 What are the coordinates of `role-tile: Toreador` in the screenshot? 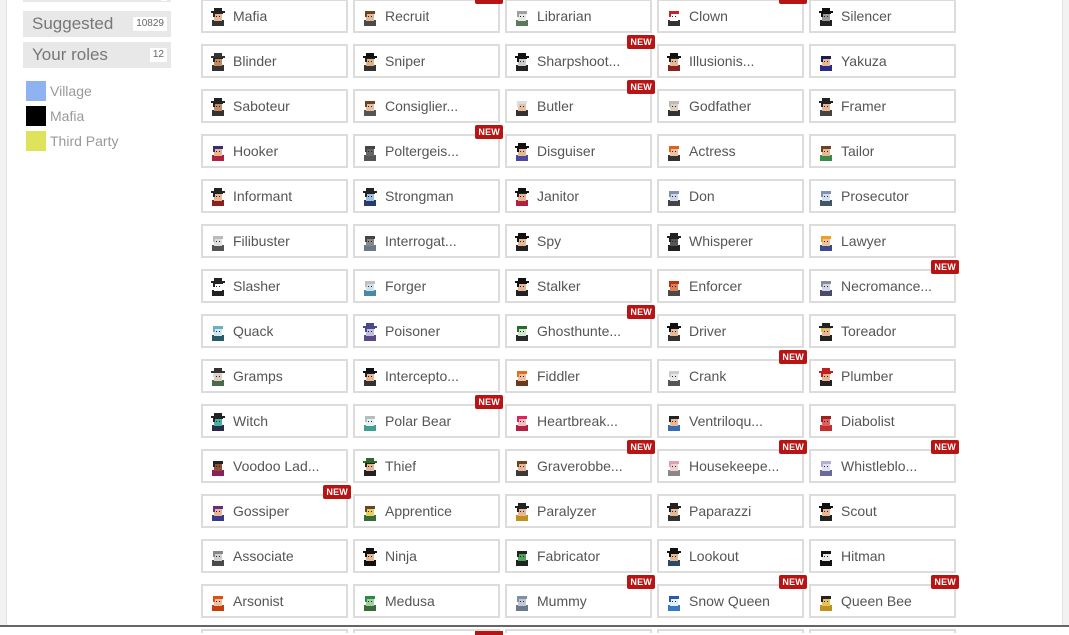 It's located at (882, 331).